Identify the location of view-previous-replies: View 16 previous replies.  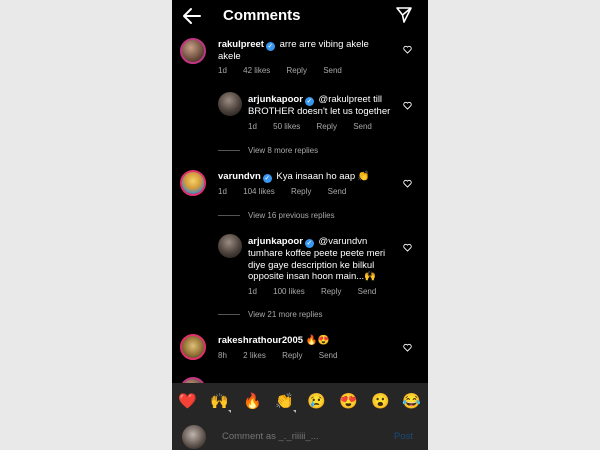
(276, 215).